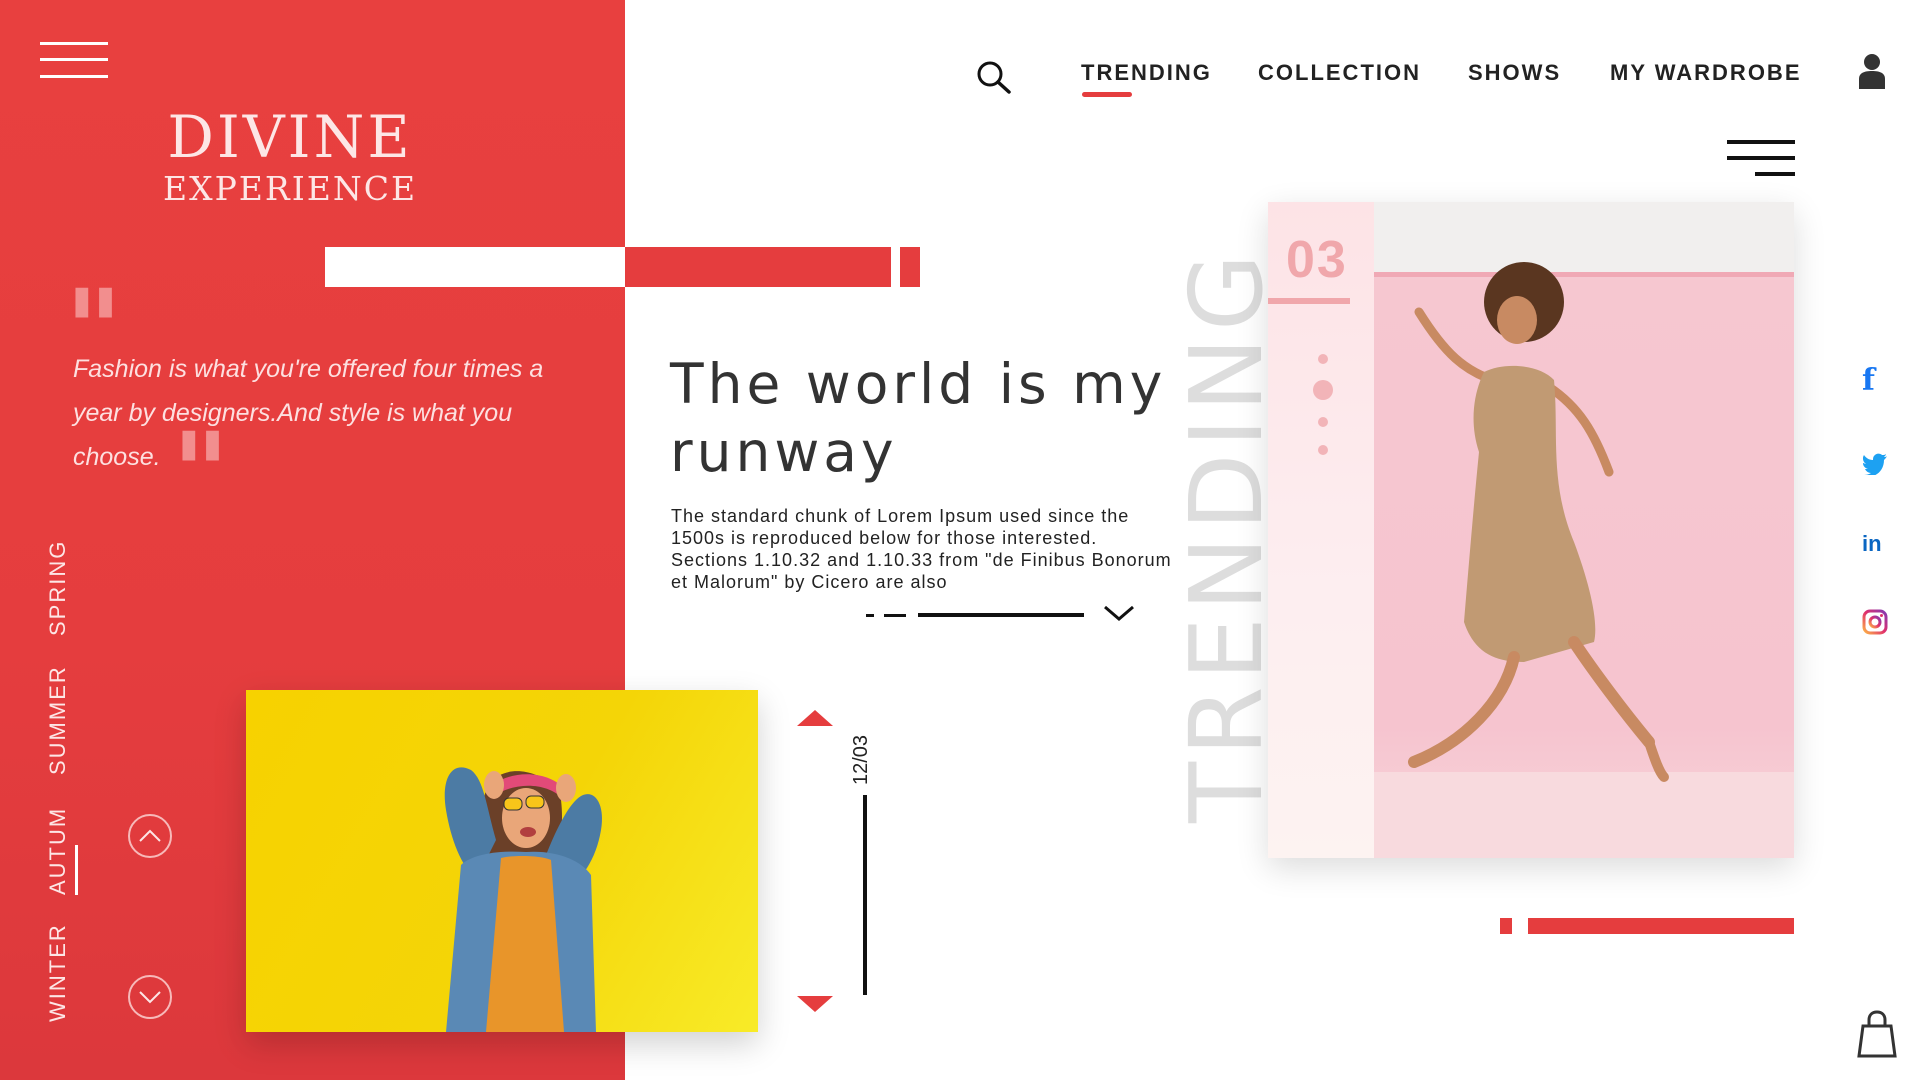 The width and height of the screenshot is (1920, 1080). Describe the element at coordinates (76, 870) in the screenshot. I see `season-active-indicator` at that location.